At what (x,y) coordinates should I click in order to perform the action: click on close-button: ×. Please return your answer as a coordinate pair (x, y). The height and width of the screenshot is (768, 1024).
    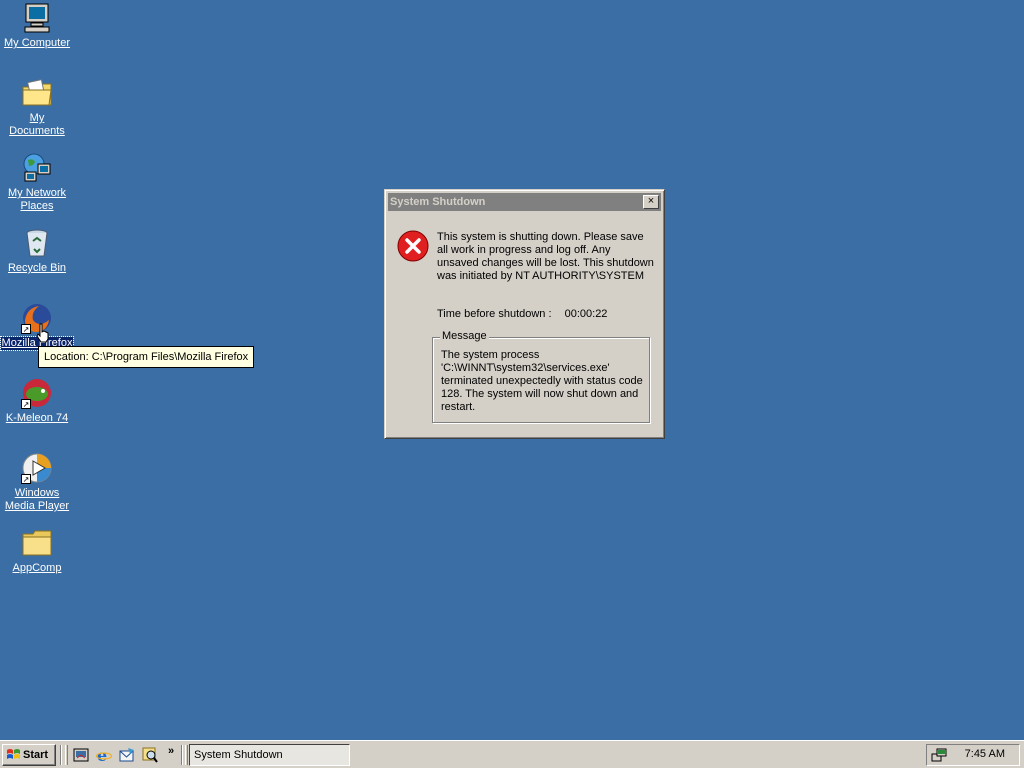
    Looking at the image, I should click on (651, 202).